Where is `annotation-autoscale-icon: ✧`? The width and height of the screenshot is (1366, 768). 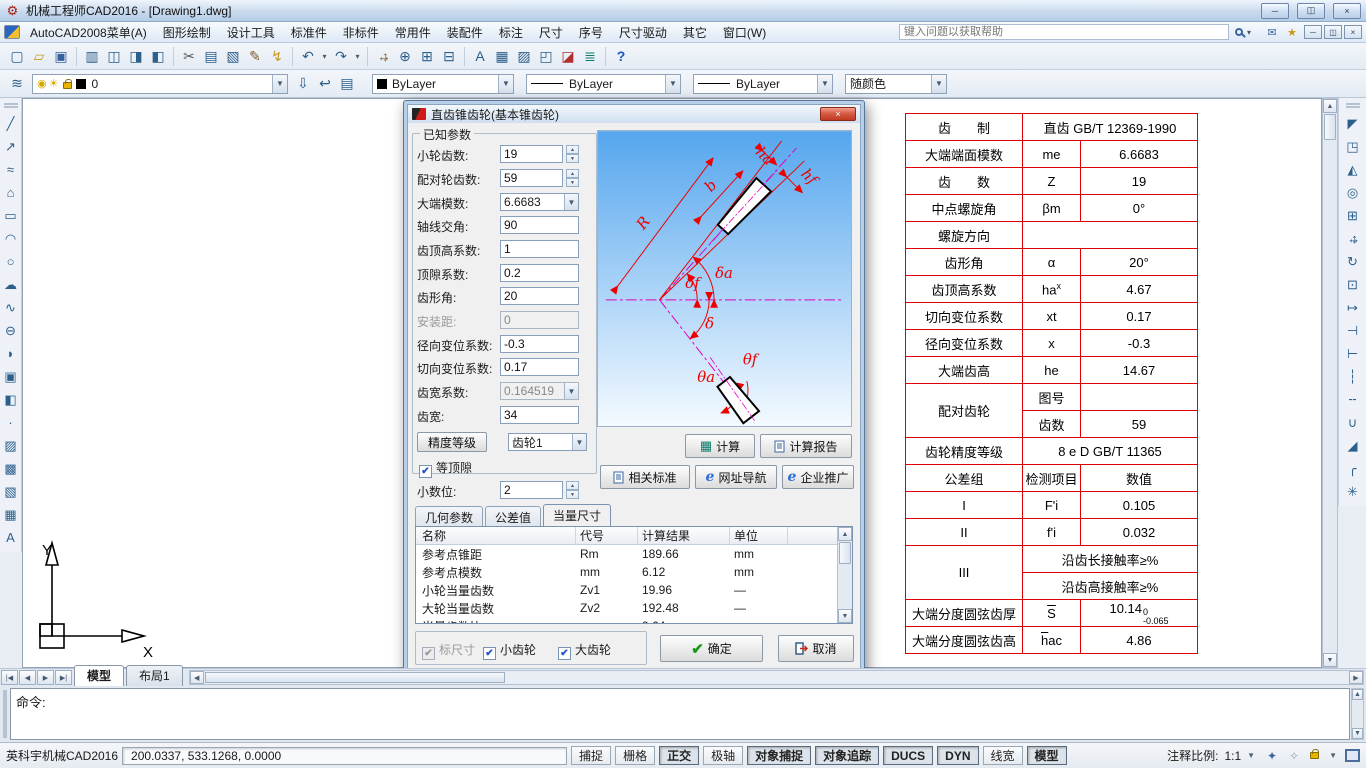 annotation-autoscale-icon: ✧ is located at coordinates (1294, 756).